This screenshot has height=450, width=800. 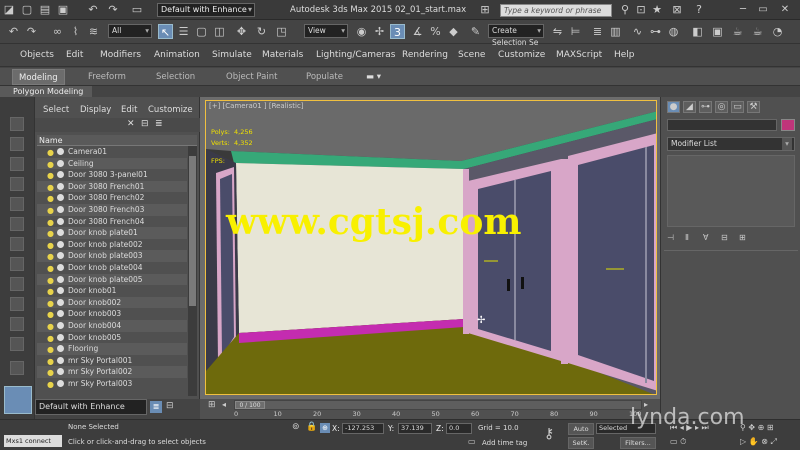 What do you see at coordinates (438, 410) in the screenshot?
I see `timeline-ruler: 0 10 20 30 40 50 60 70 80 90 100` at bounding box center [438, 410].